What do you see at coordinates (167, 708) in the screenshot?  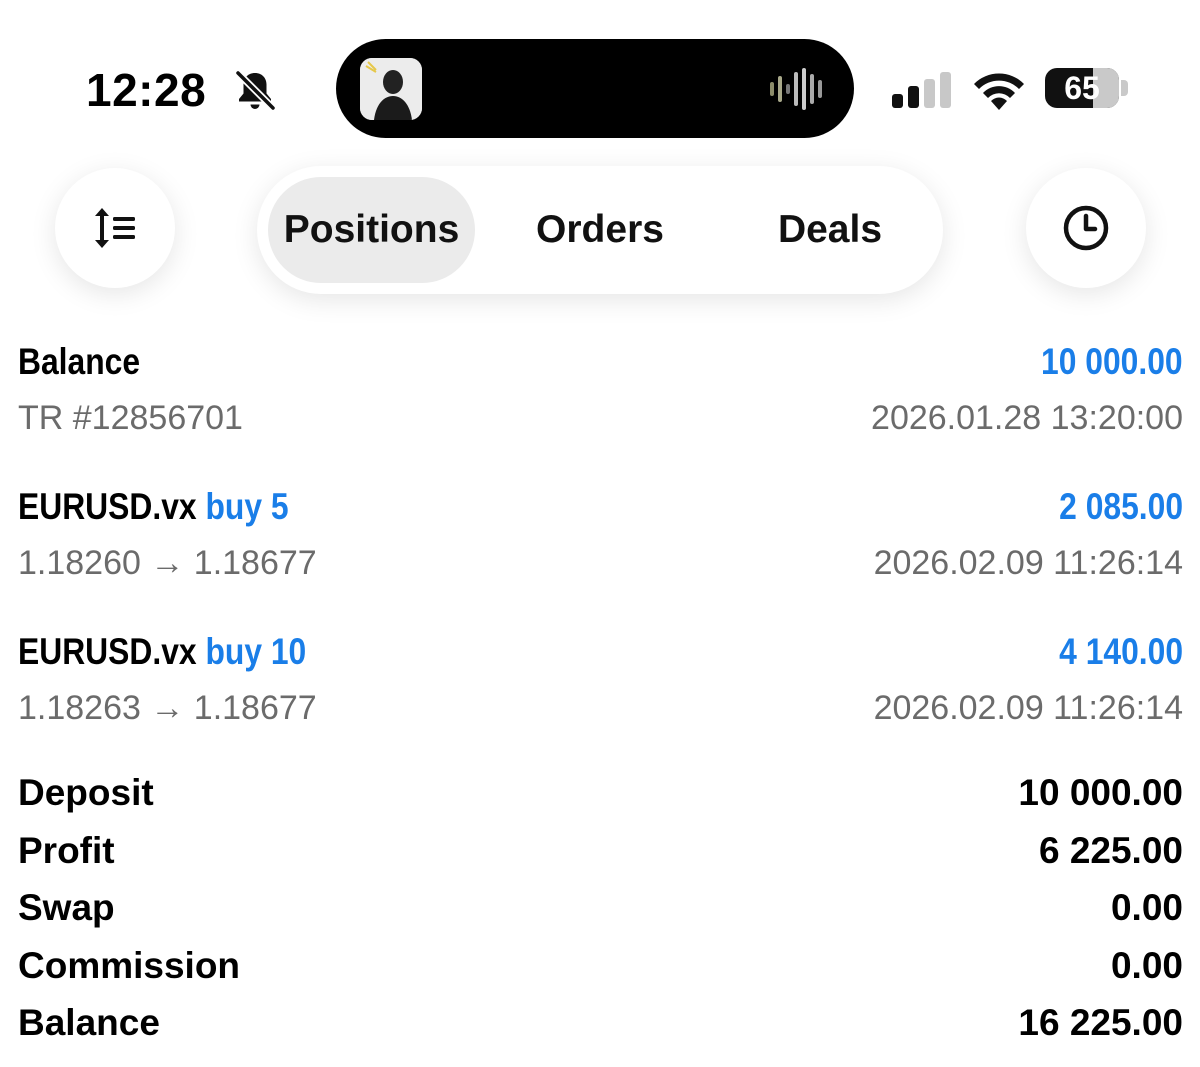 I see `deal-detail: 1.18263 → 1.18677` at bounding box center [167, 708].